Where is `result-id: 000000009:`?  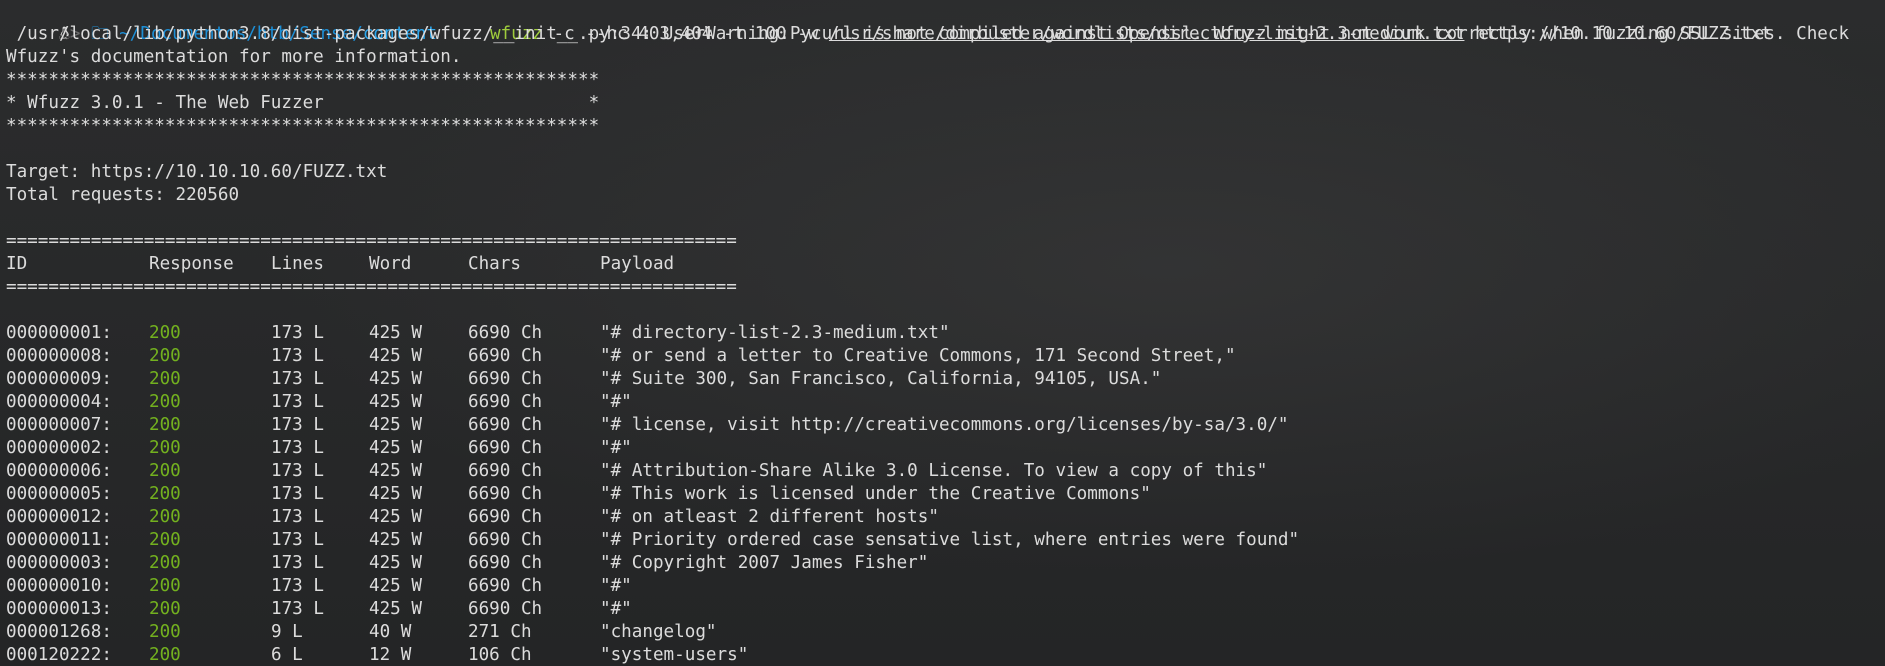
result-id: 000000009: is located at coordinates (59, 379).